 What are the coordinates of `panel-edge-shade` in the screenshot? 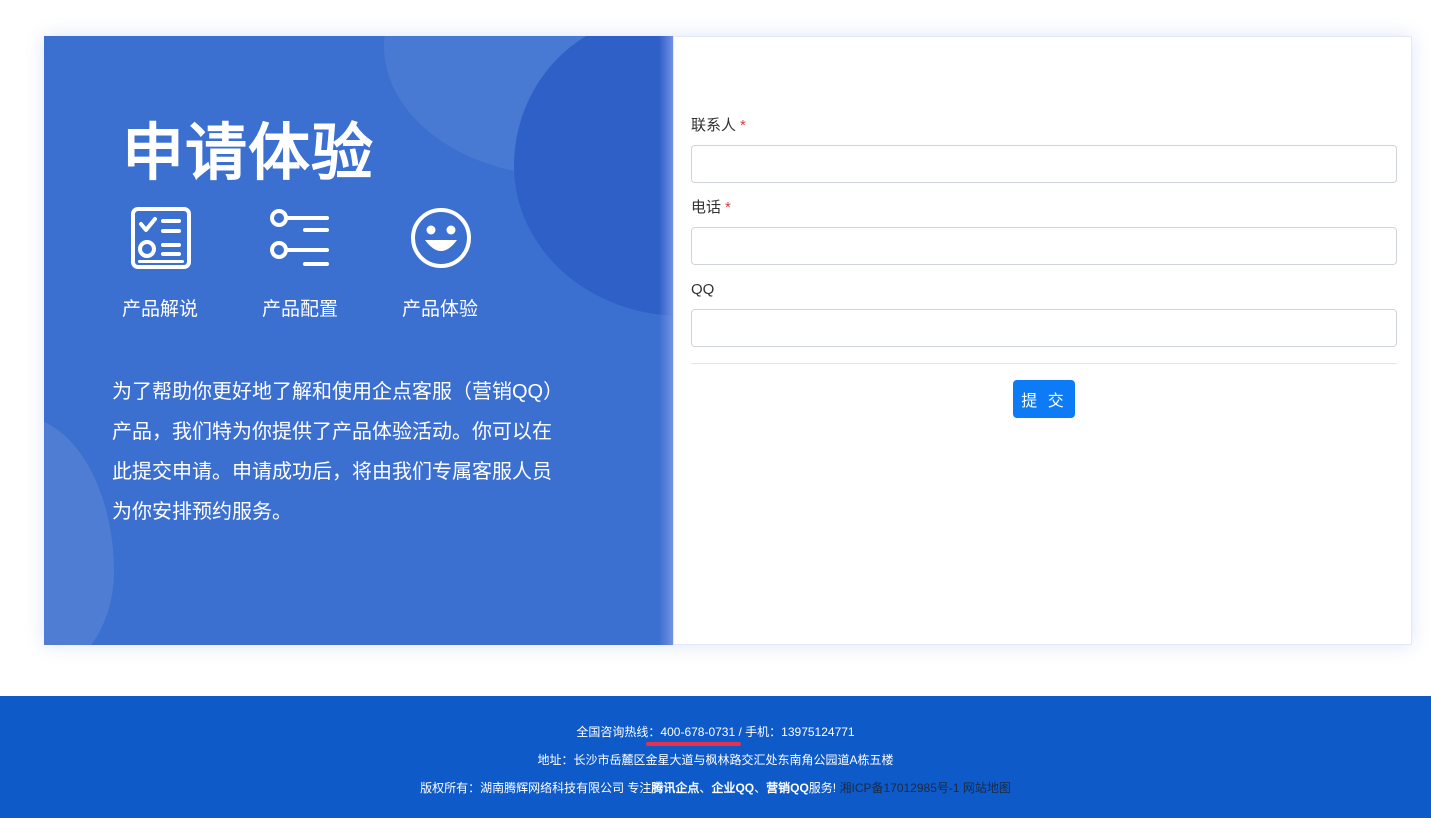 It's located at (666, 340).